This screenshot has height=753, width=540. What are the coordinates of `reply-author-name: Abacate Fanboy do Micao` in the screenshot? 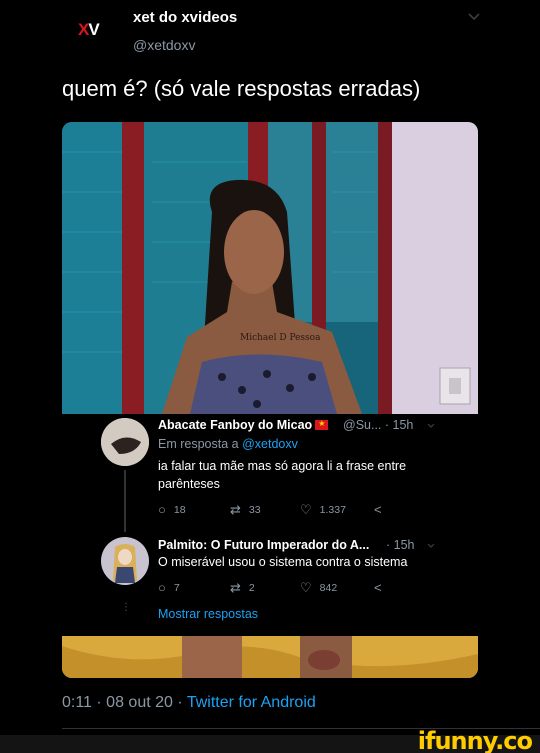 It's located at (243, 425).